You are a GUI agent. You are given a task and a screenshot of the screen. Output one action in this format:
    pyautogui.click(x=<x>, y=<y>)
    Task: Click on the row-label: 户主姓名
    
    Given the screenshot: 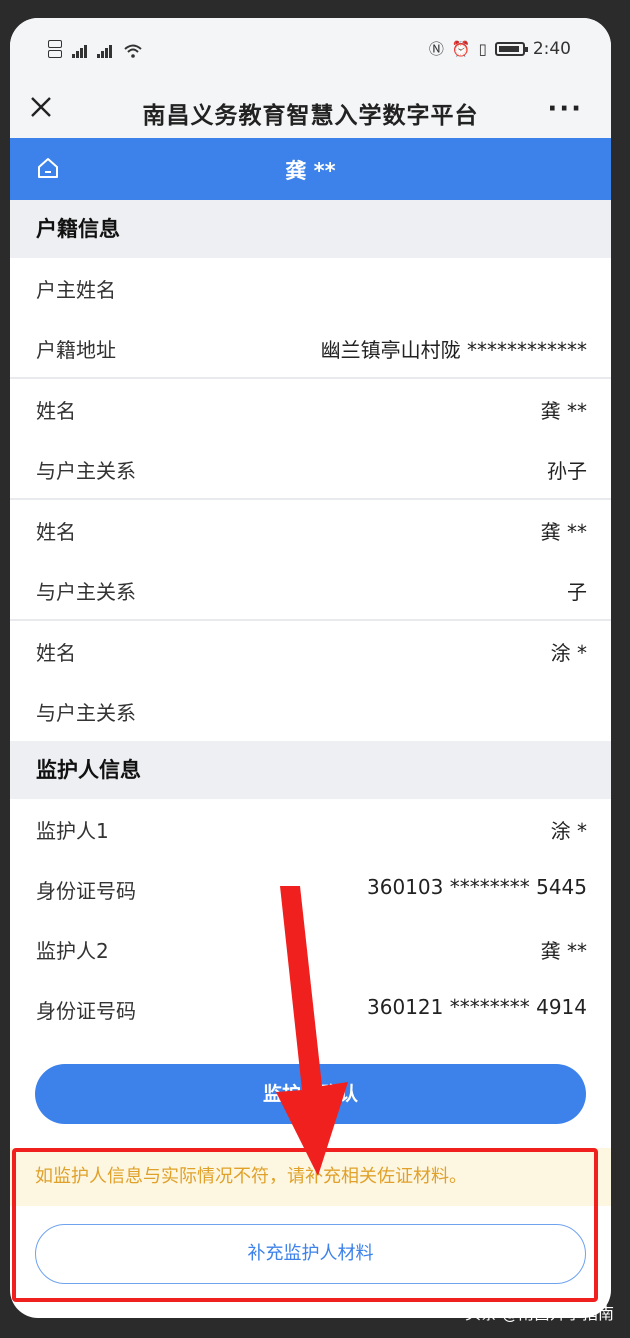 What is the action you would take?
    pyautogui.click(x=76, y=290)
    